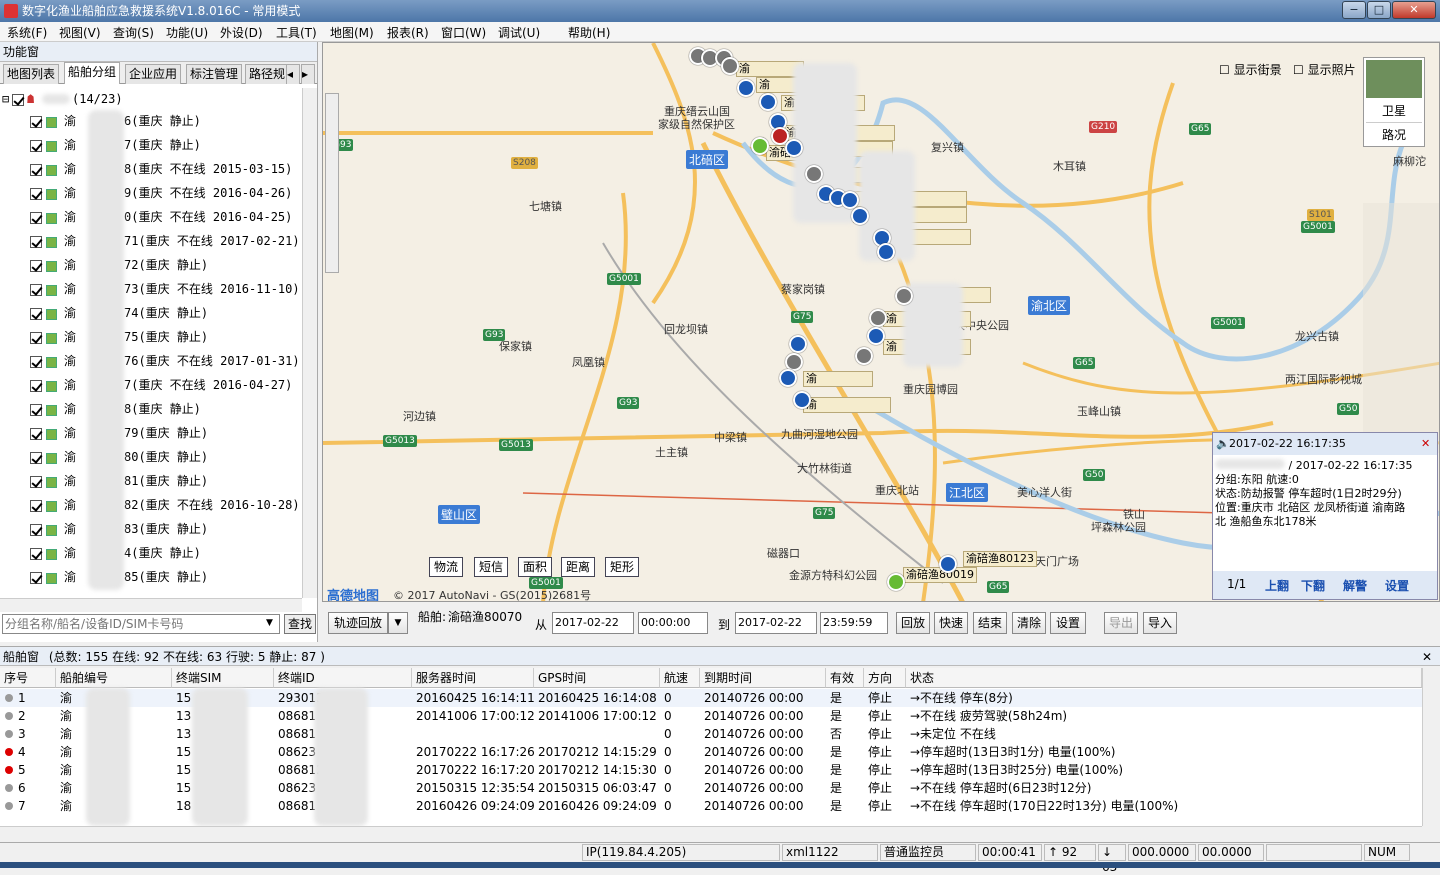 The image size is (1440, 875). I want to click on column-header: GPS时间, so click(597, 678).